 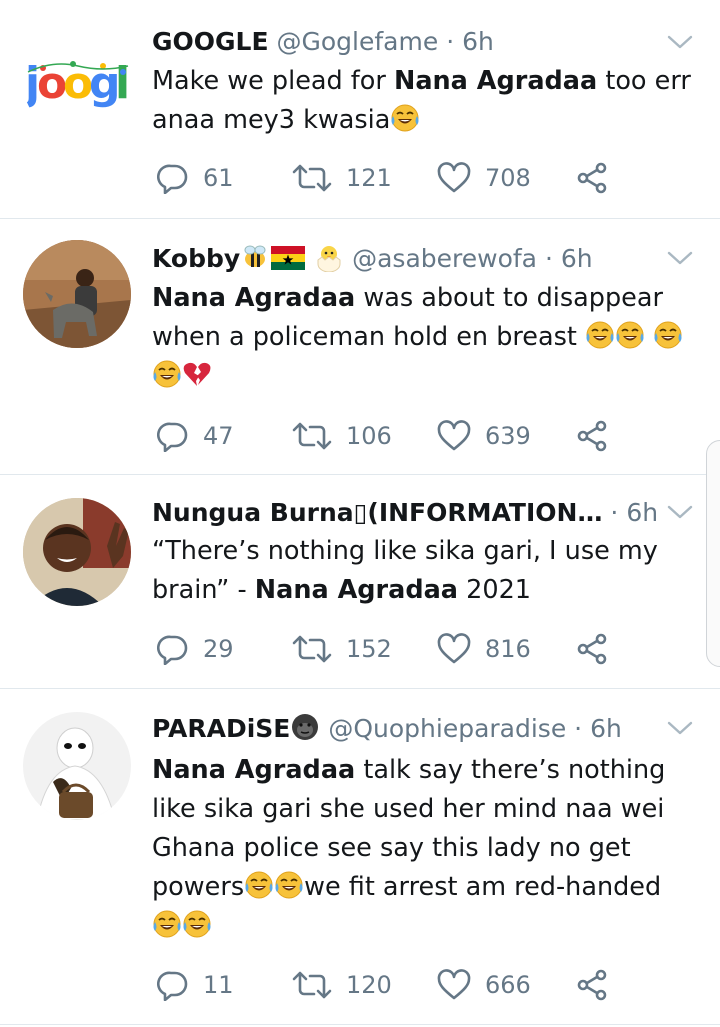 What do you see at coordinates (342, 985) in the screenshot?
I see `retweet-button: 120` at bounding box center [342, 985].